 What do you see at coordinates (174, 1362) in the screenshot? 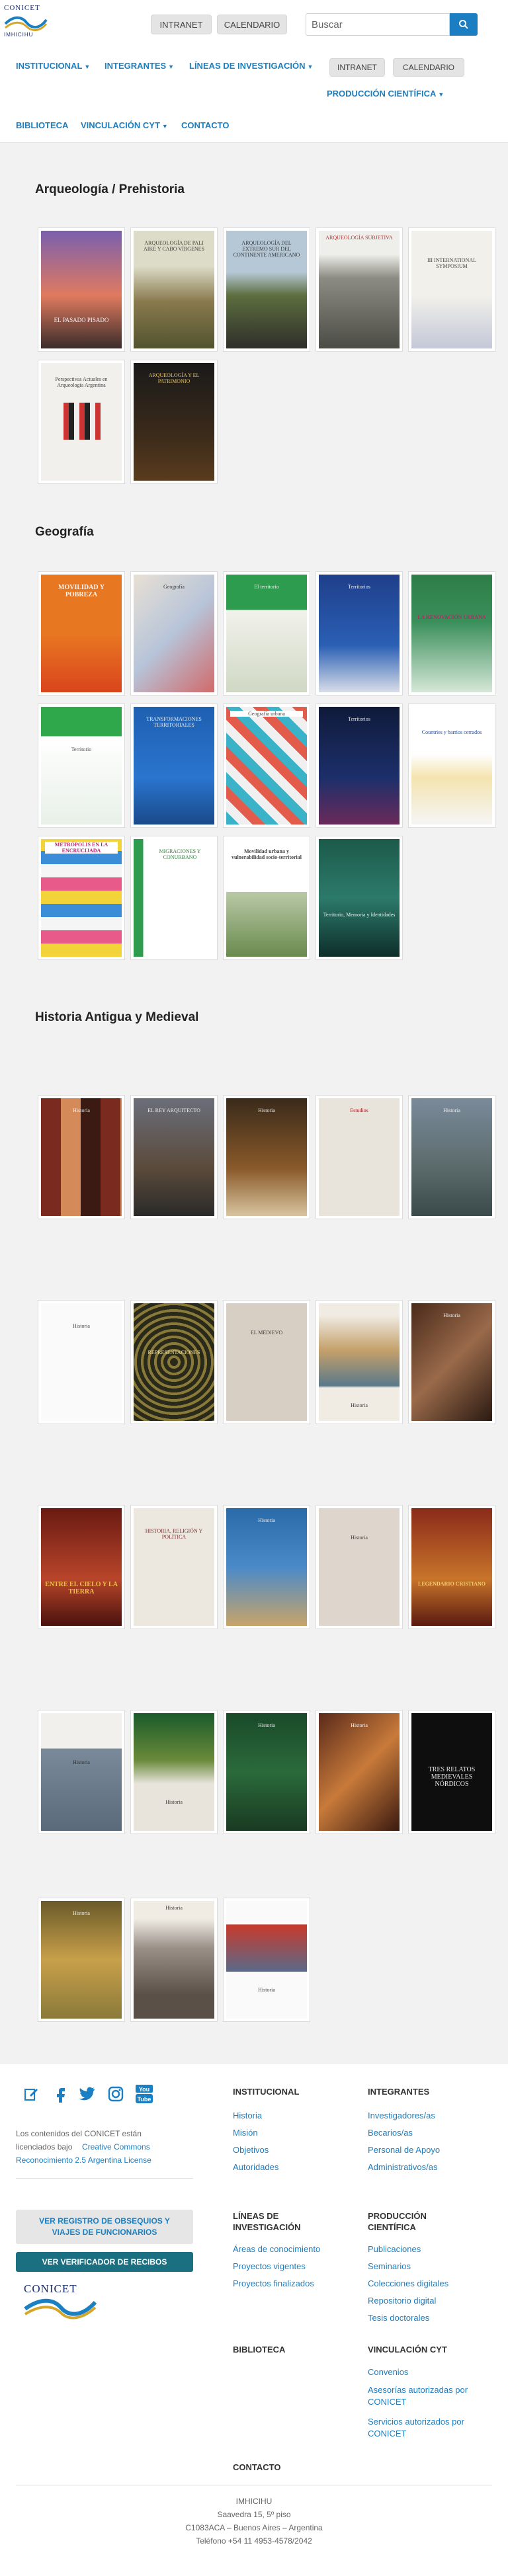
I see `book-card: REPRESENTACIONES` at bounding box center [174, 1362].